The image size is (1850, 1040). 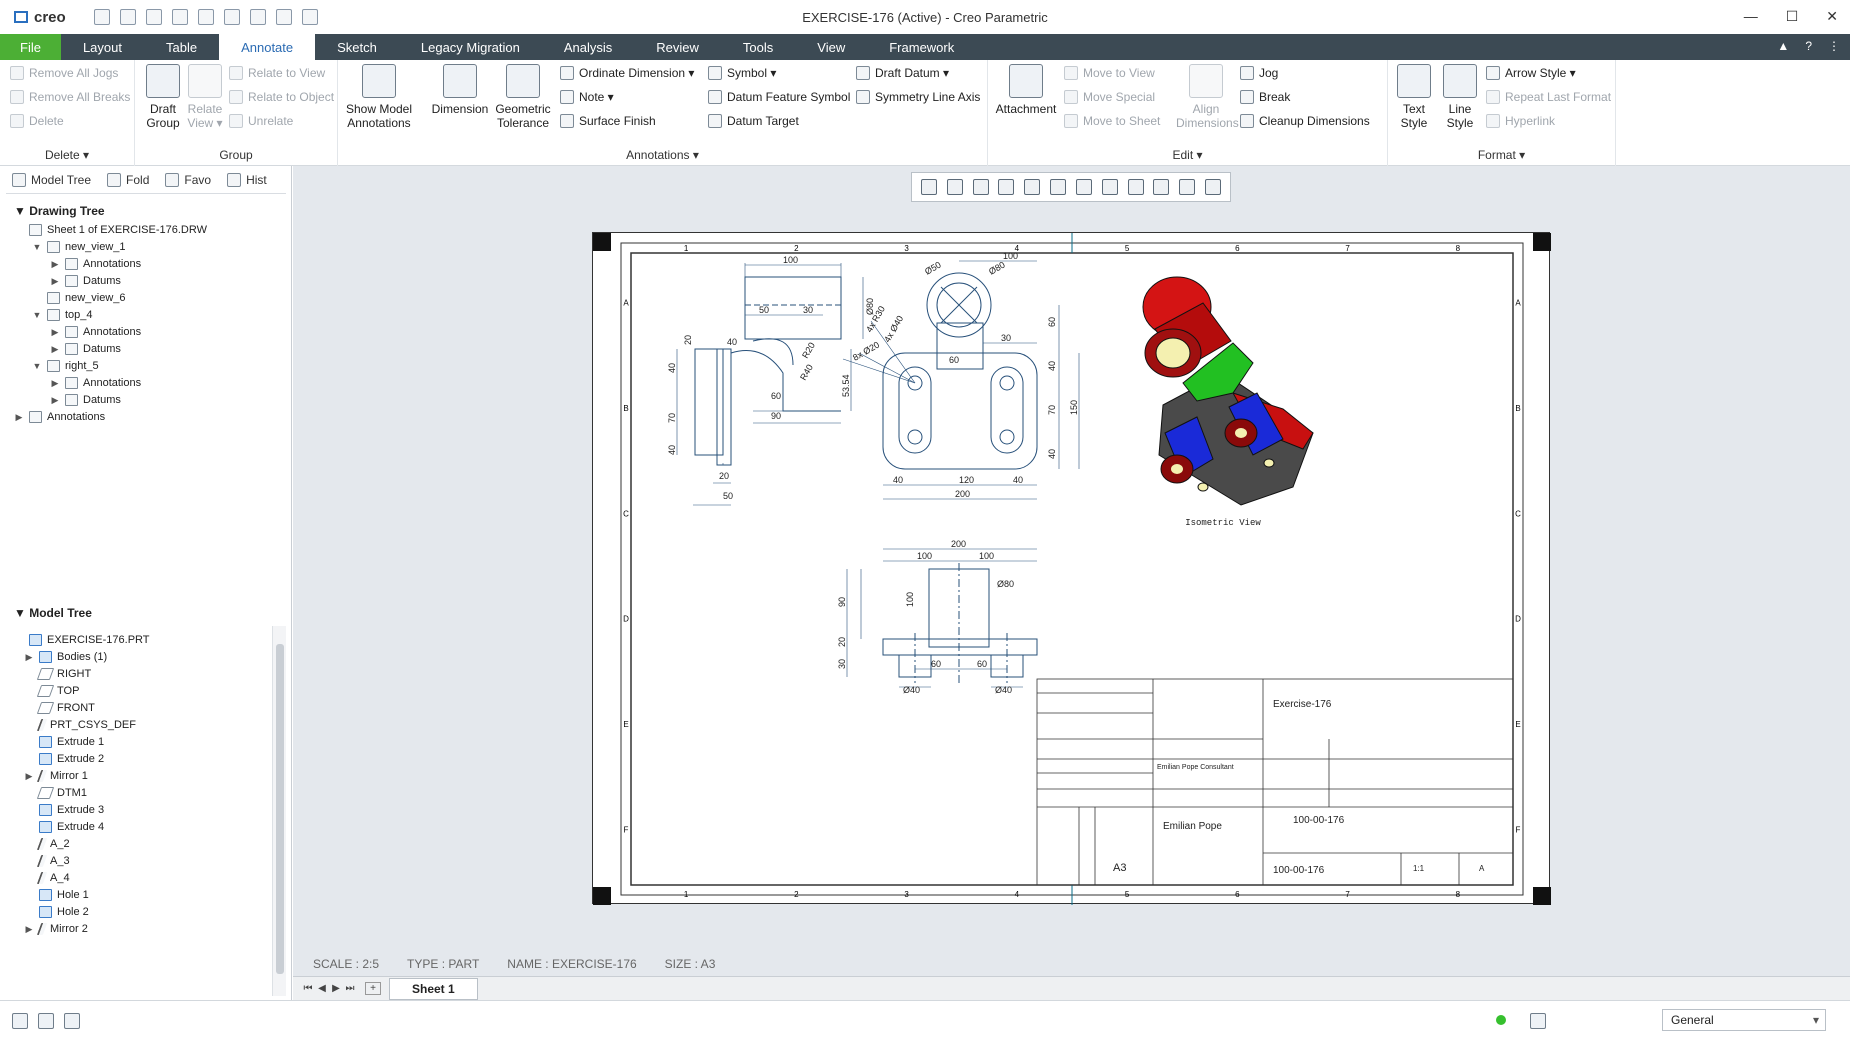 What do you see at coordinates (1003, 690) in the screenshot?
I see `dimension-value: Ø40` at bounding box center [1003, 690].